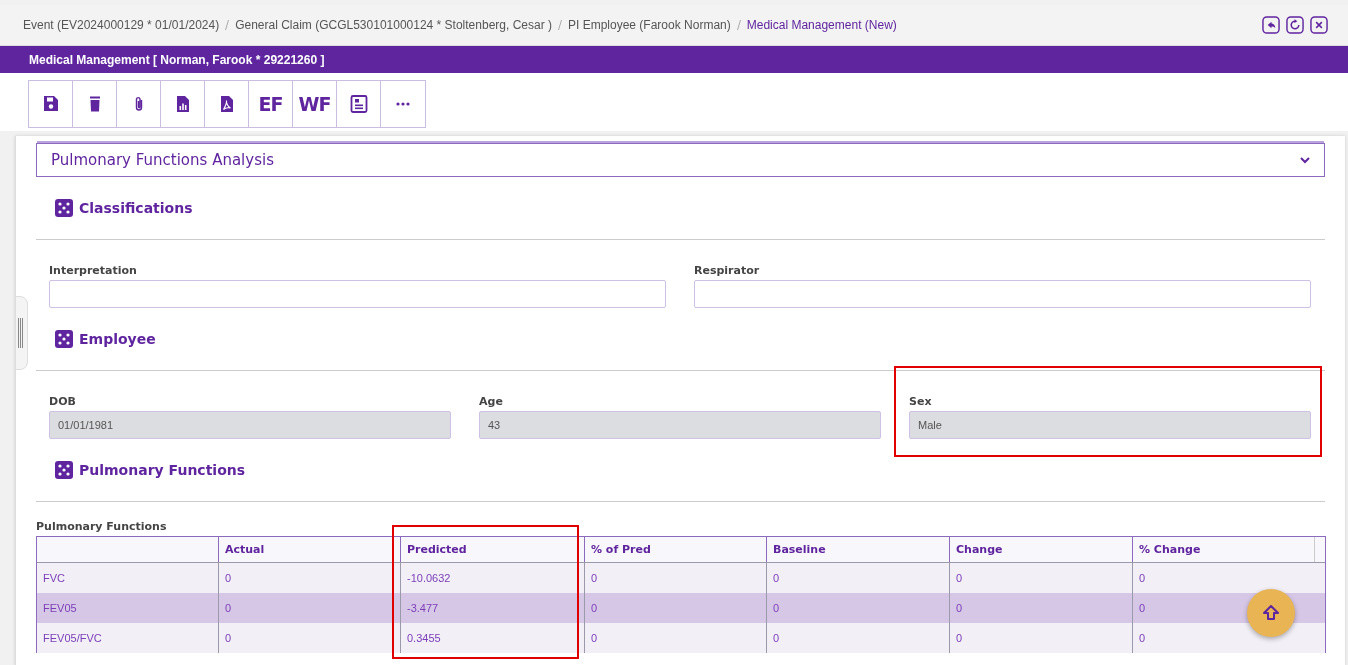  Describe the element at coordinates (1040, 549) in the screenshot. I see `column-header: Change` at that location.